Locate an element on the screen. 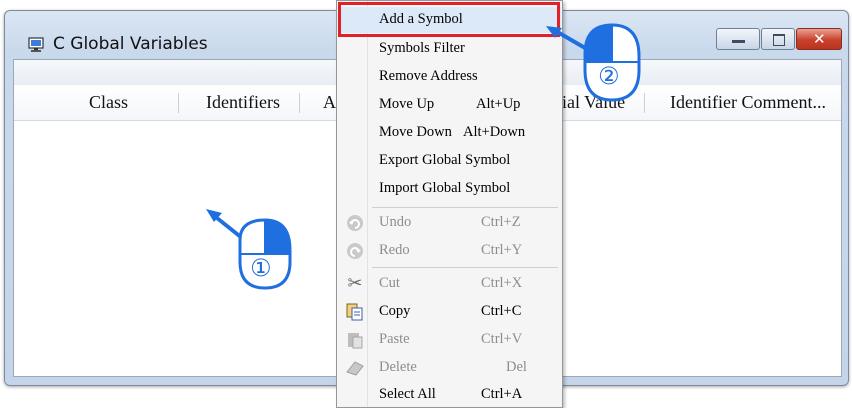 This screenshot has width=852, height=408. menu-item-shortcut: Ctrl+Z is located at coordinates (501, 222).